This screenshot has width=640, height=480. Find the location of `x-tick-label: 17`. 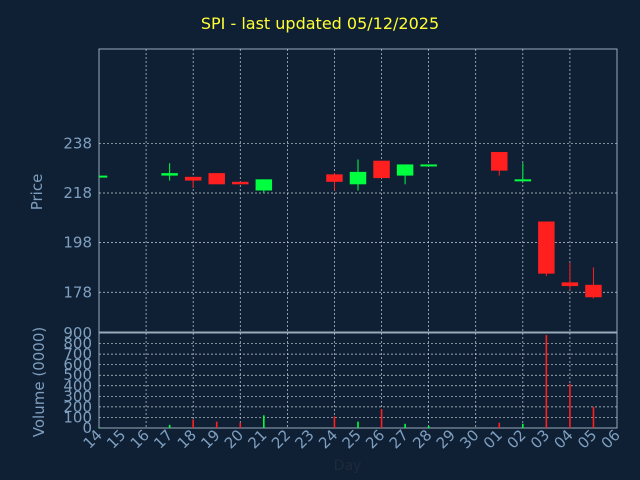

x-tick-label: 17 is located at coordinates (163, 439).